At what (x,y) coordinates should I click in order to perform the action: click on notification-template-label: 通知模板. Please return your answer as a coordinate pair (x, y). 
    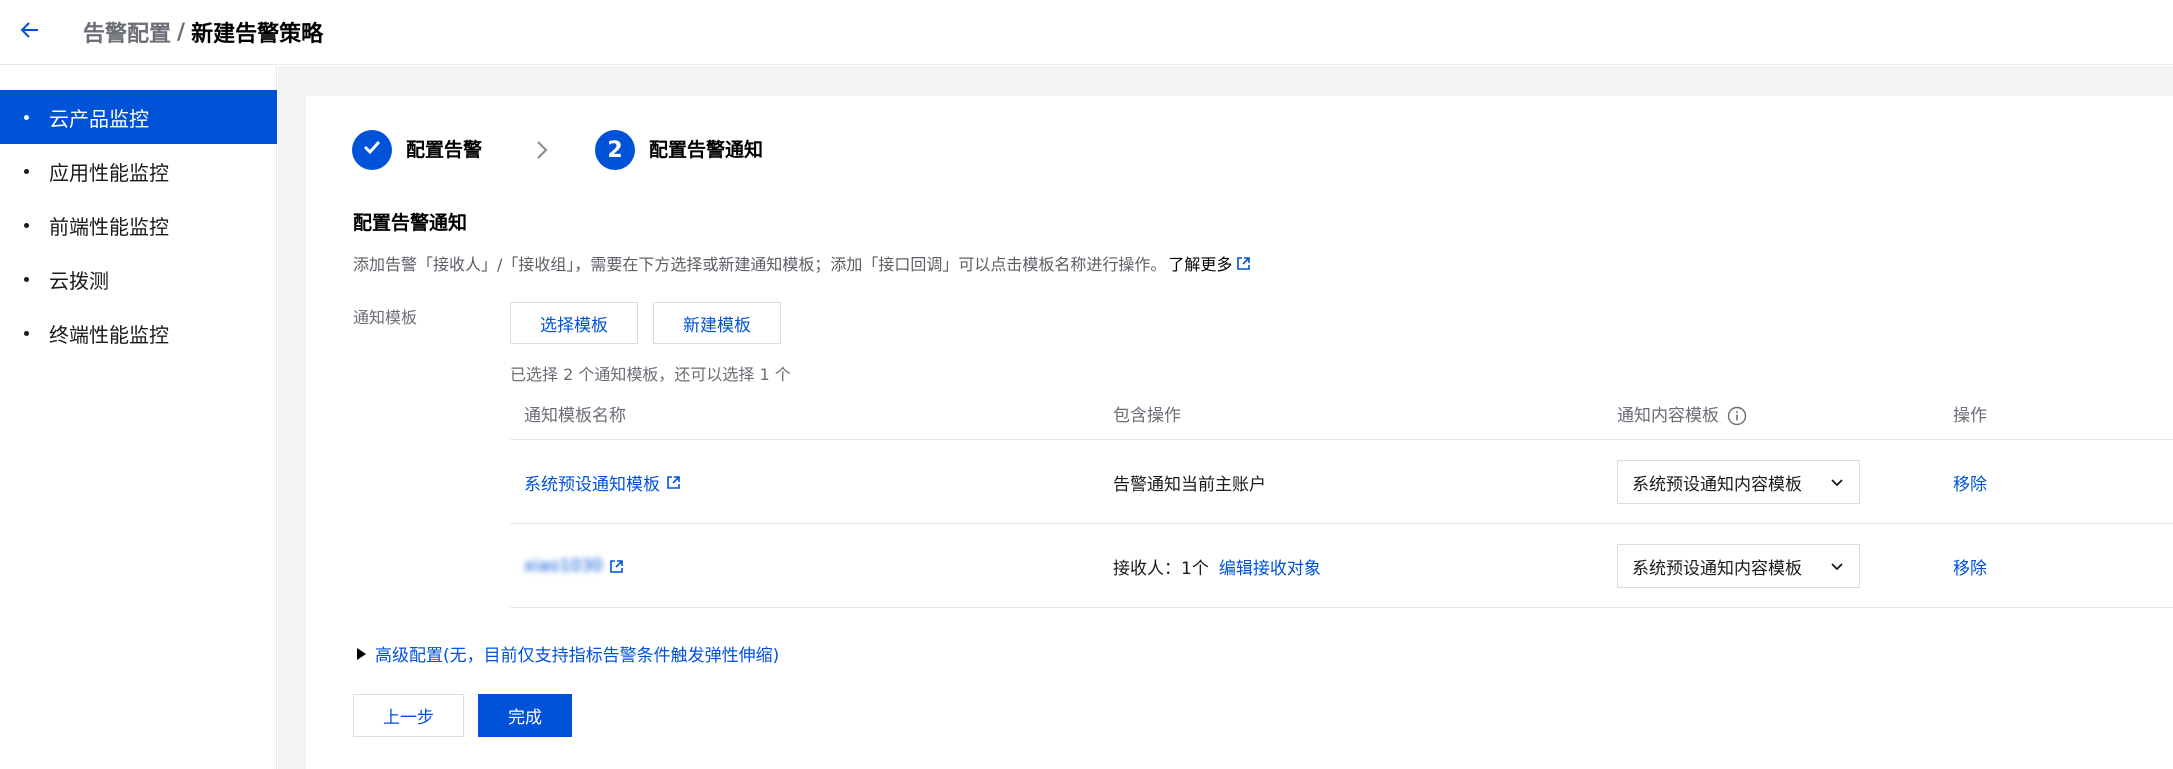
    Looking at the image, I should click on (385, 317).